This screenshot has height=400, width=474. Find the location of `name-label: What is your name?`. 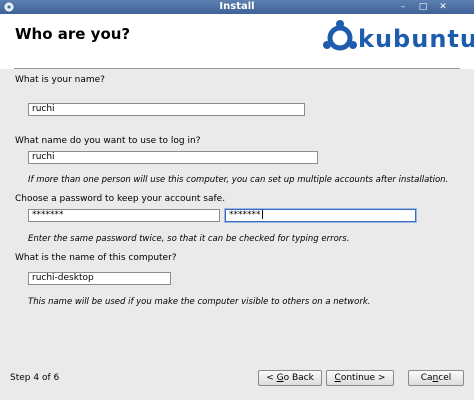

name-label: What is your name? is located at coordinates (60, 80).